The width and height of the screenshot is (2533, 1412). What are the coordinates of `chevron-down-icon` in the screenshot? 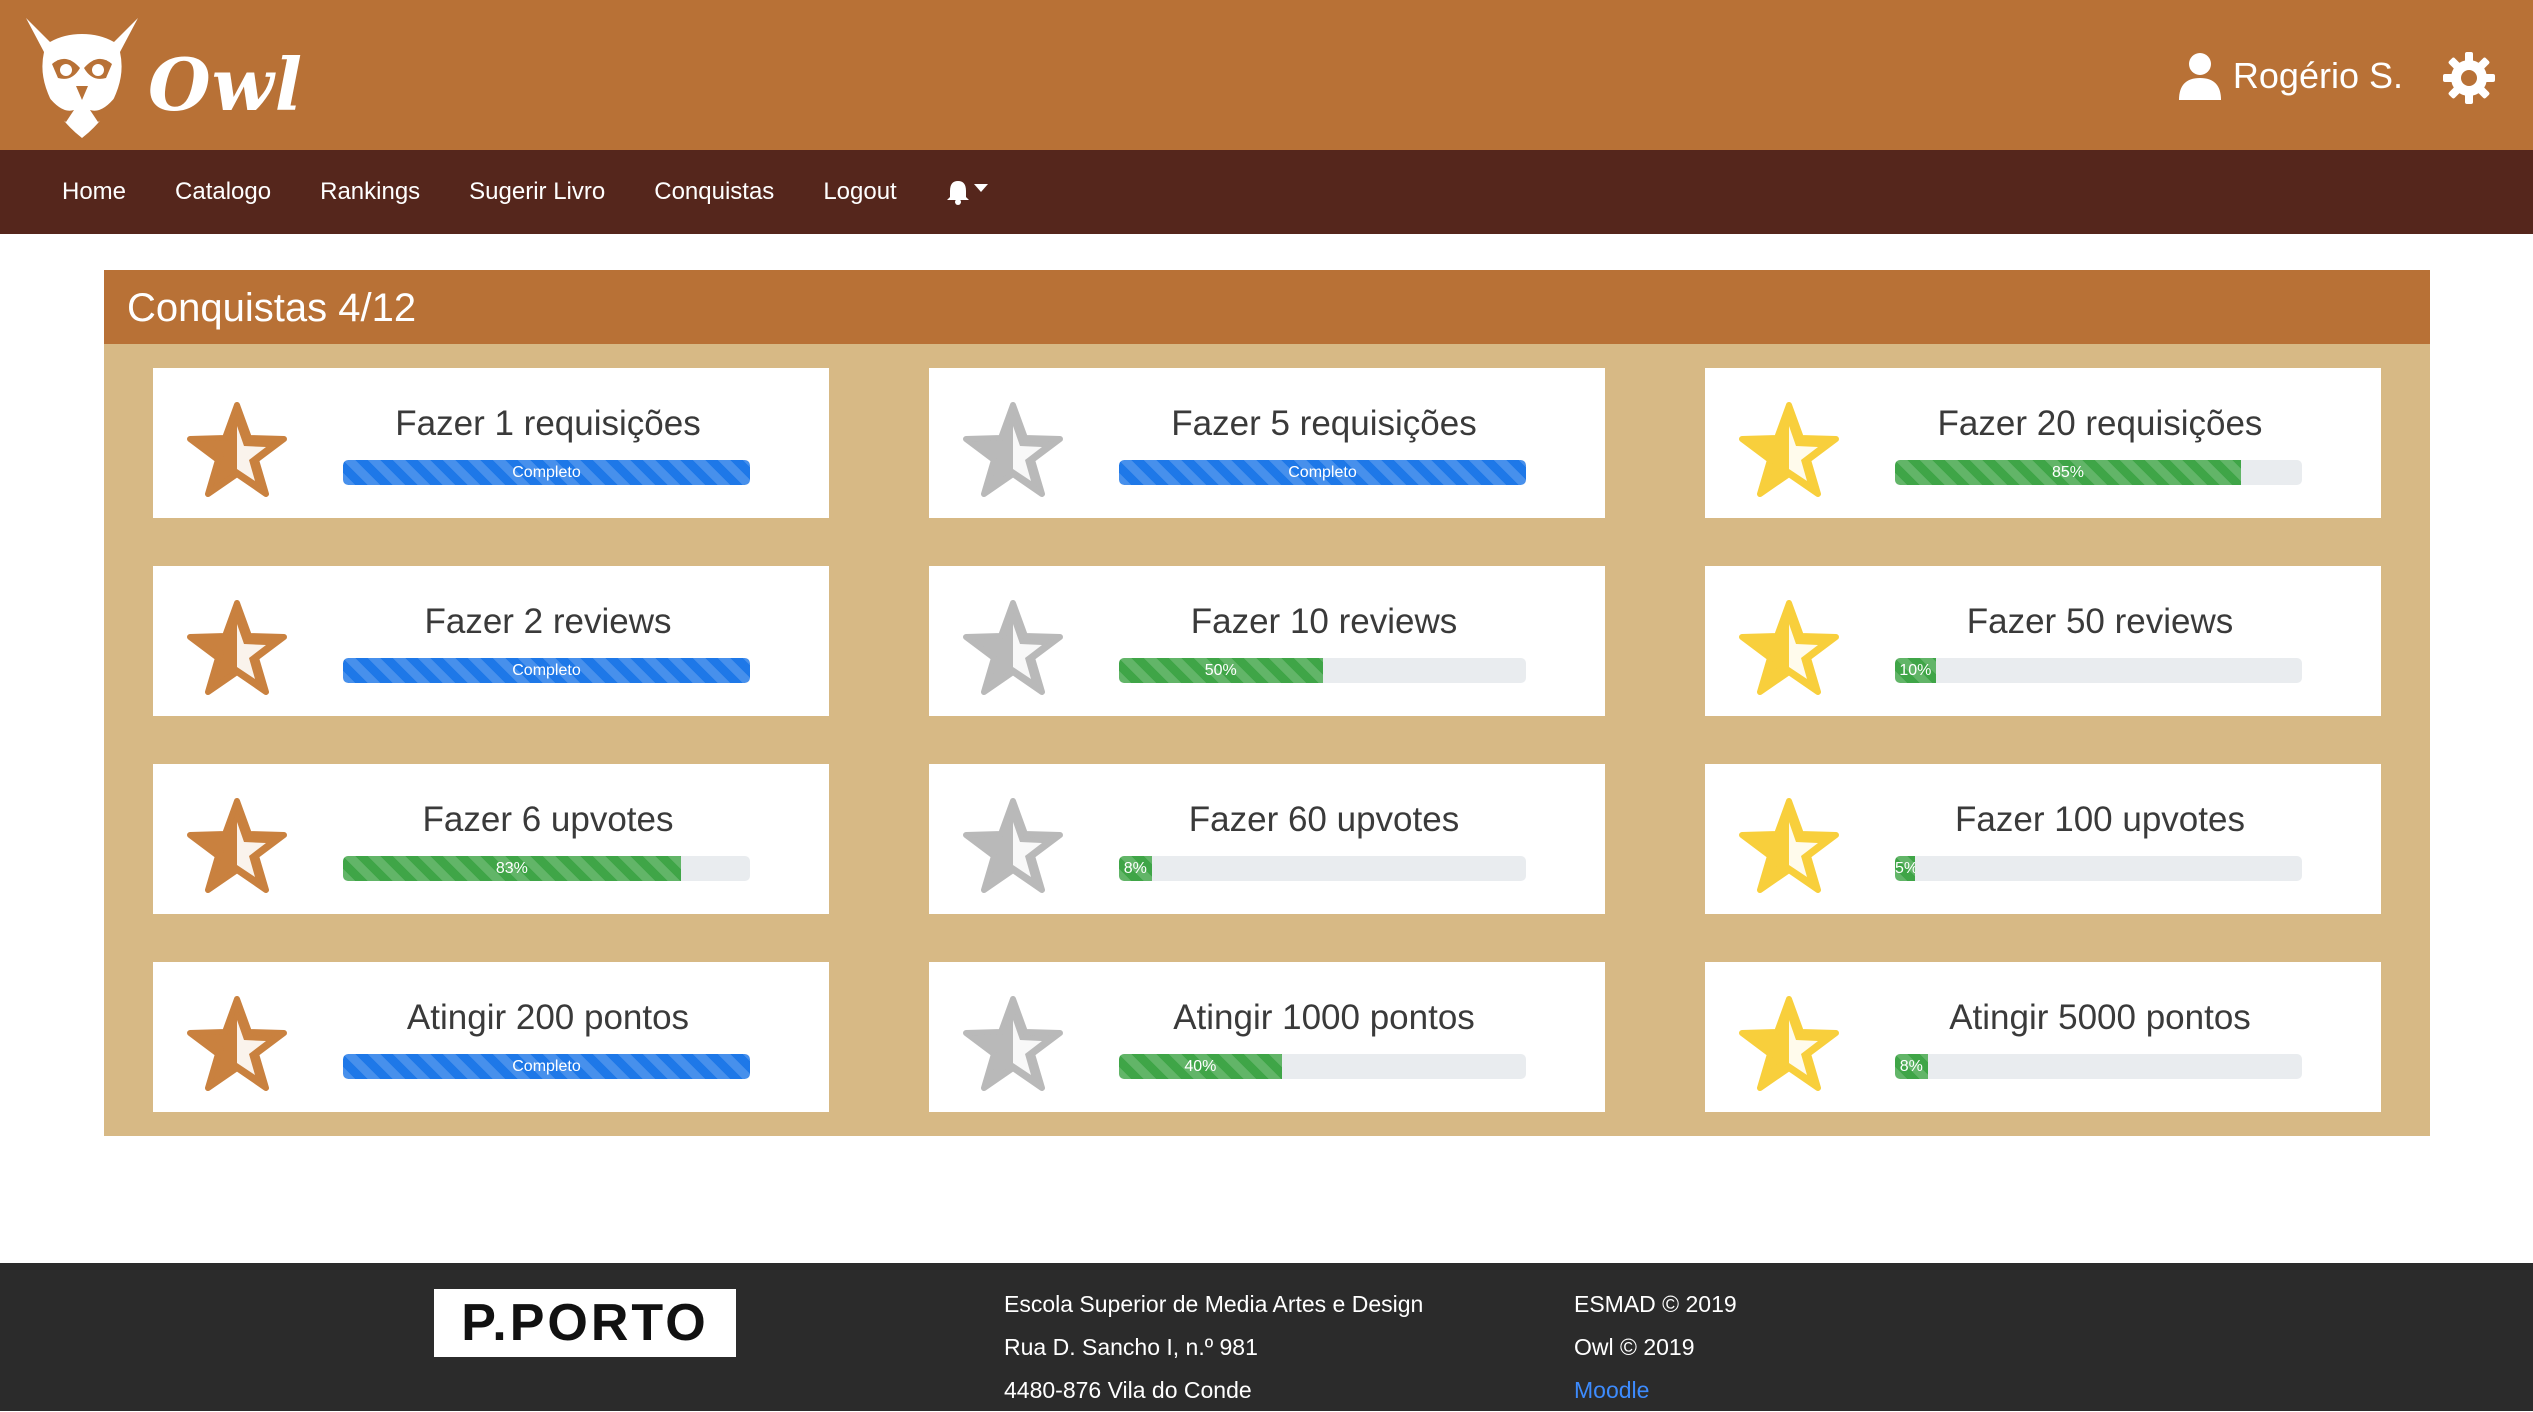 It's located at (980, 188).